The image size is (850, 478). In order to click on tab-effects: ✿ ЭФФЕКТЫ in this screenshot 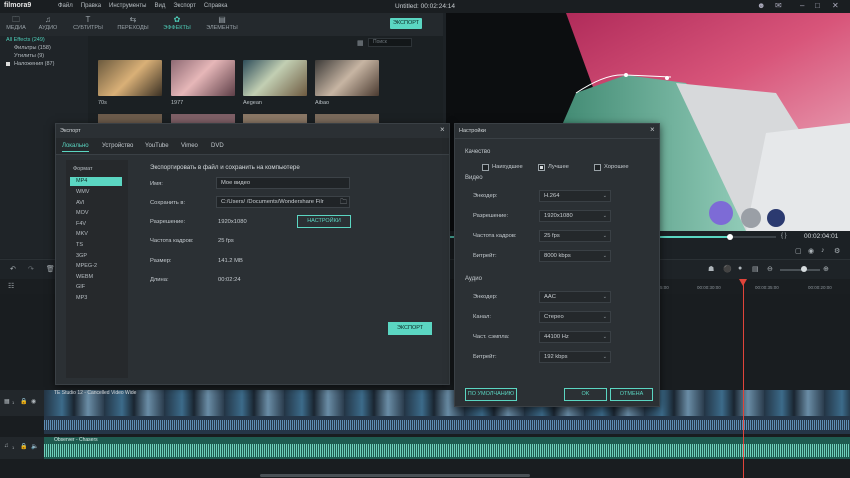, I will do `click(177, 23)`.